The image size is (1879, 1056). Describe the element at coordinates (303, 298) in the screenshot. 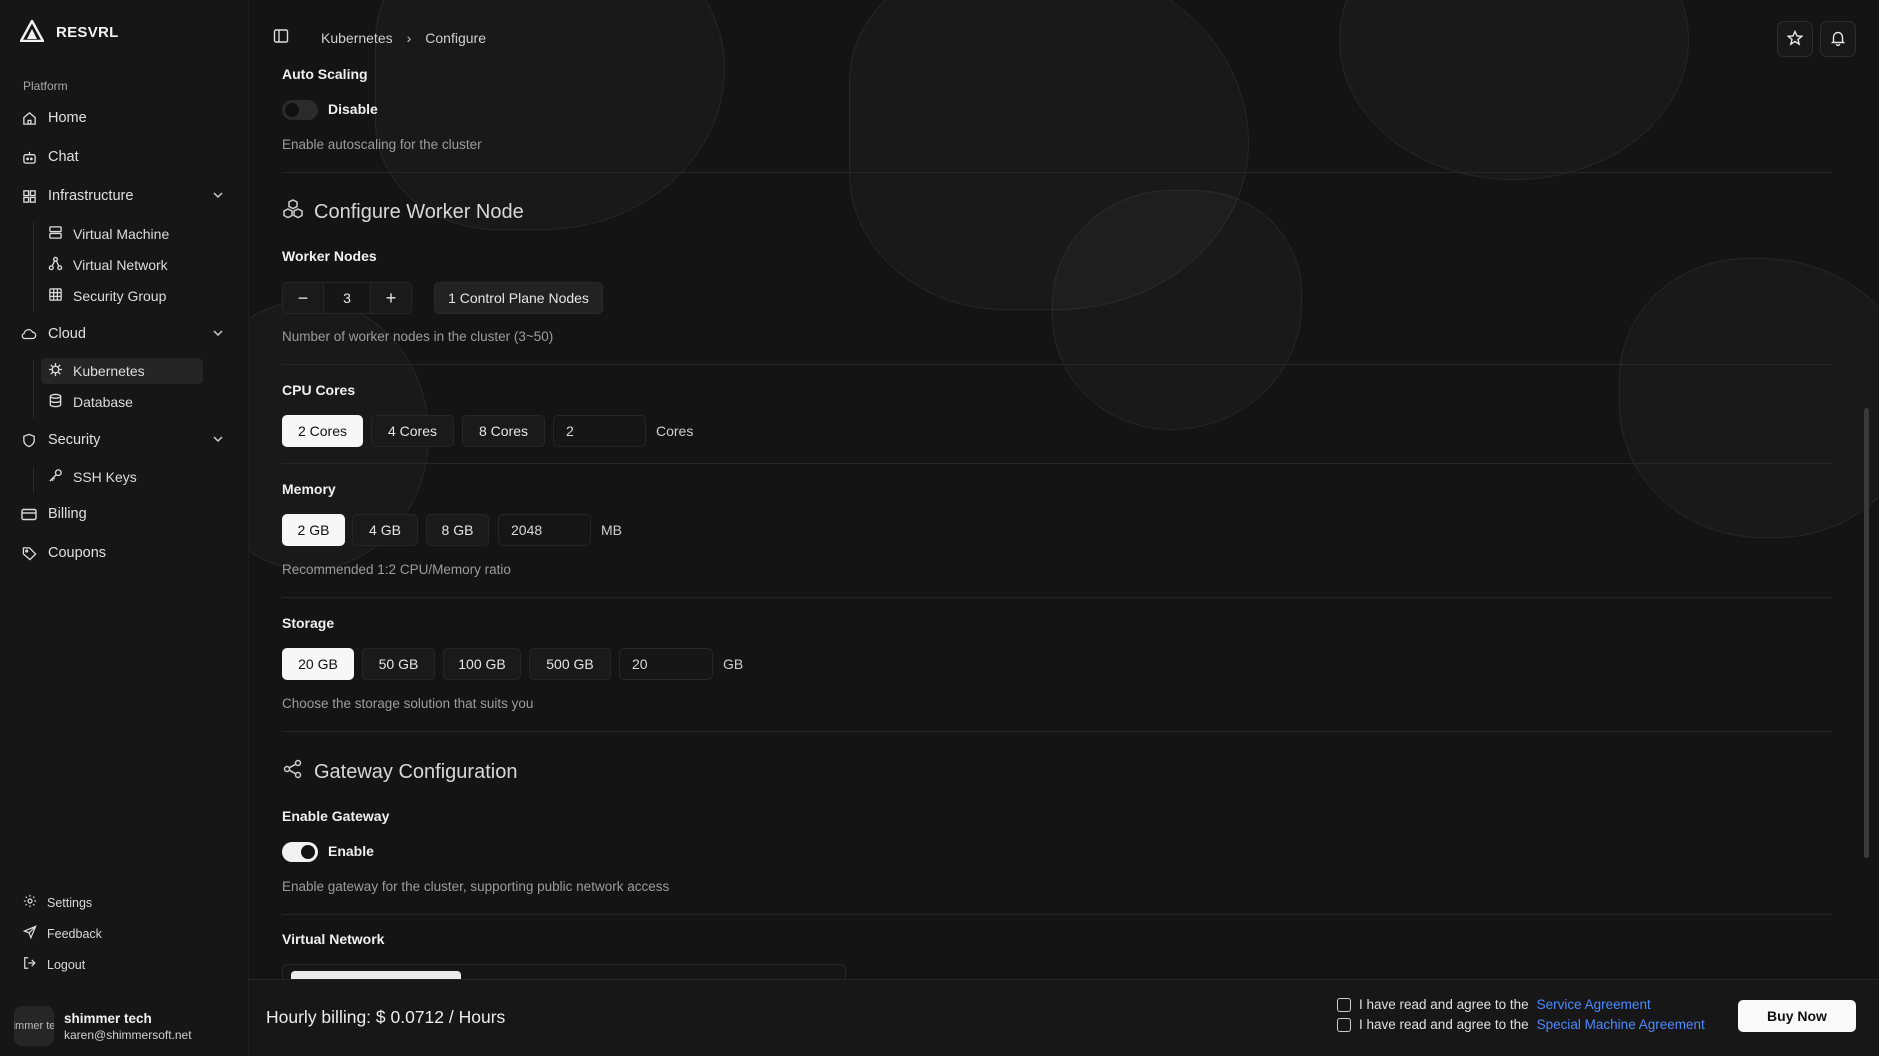

I see `decrement-button: −` at that location.